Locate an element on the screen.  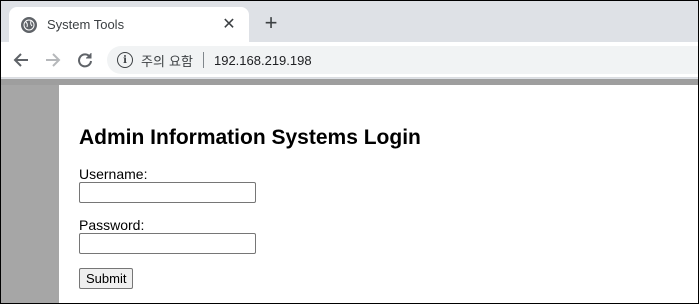
globe-icon is located at coordinates (29, 24).